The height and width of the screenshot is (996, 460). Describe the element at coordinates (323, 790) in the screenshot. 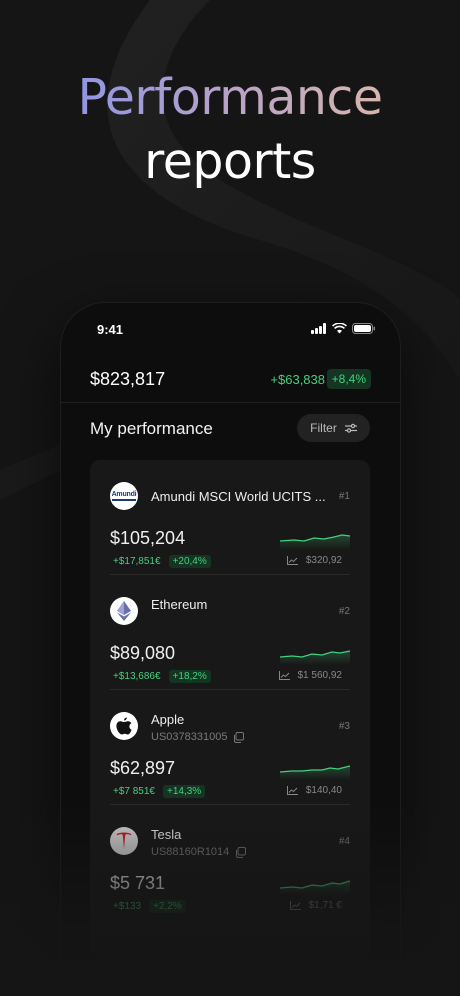

I see `asset-price: $140,40` at that location.